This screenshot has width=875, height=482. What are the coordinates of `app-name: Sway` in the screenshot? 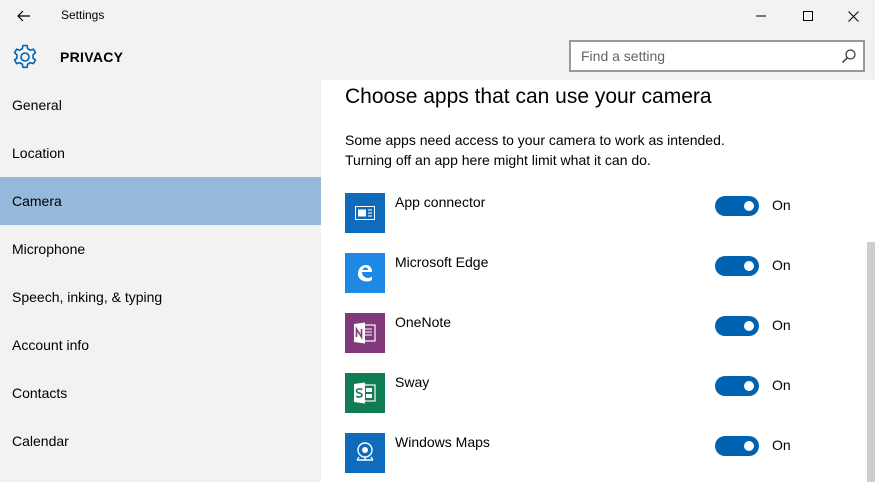 It's located at (412, 382).